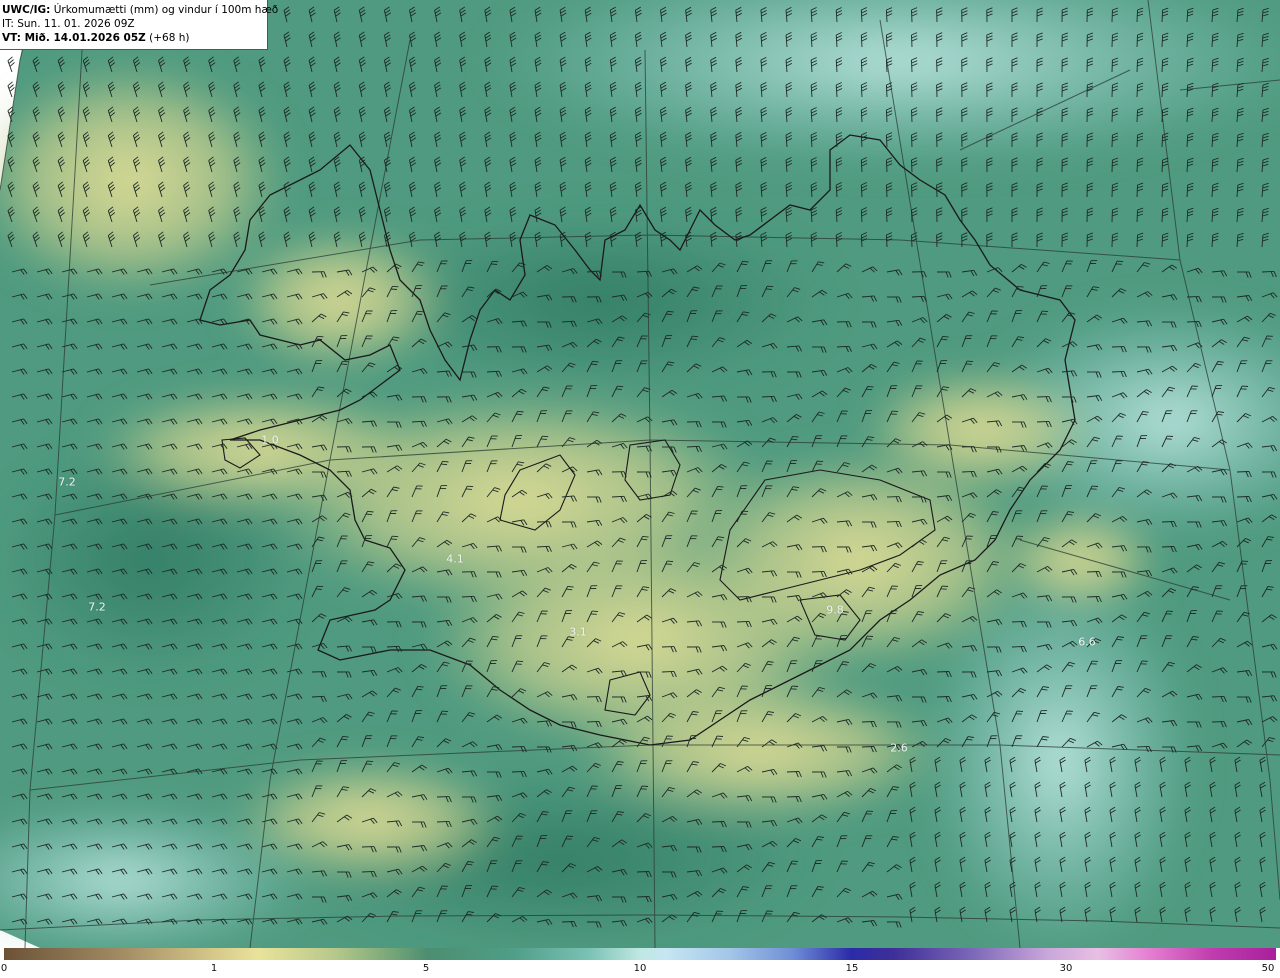 This screenshot has height=978, width=1280. What do you see at coordinates (169, 38) in the screenshot?
I see `lead-time: (+68 h)` at bounding box center [169, 38].